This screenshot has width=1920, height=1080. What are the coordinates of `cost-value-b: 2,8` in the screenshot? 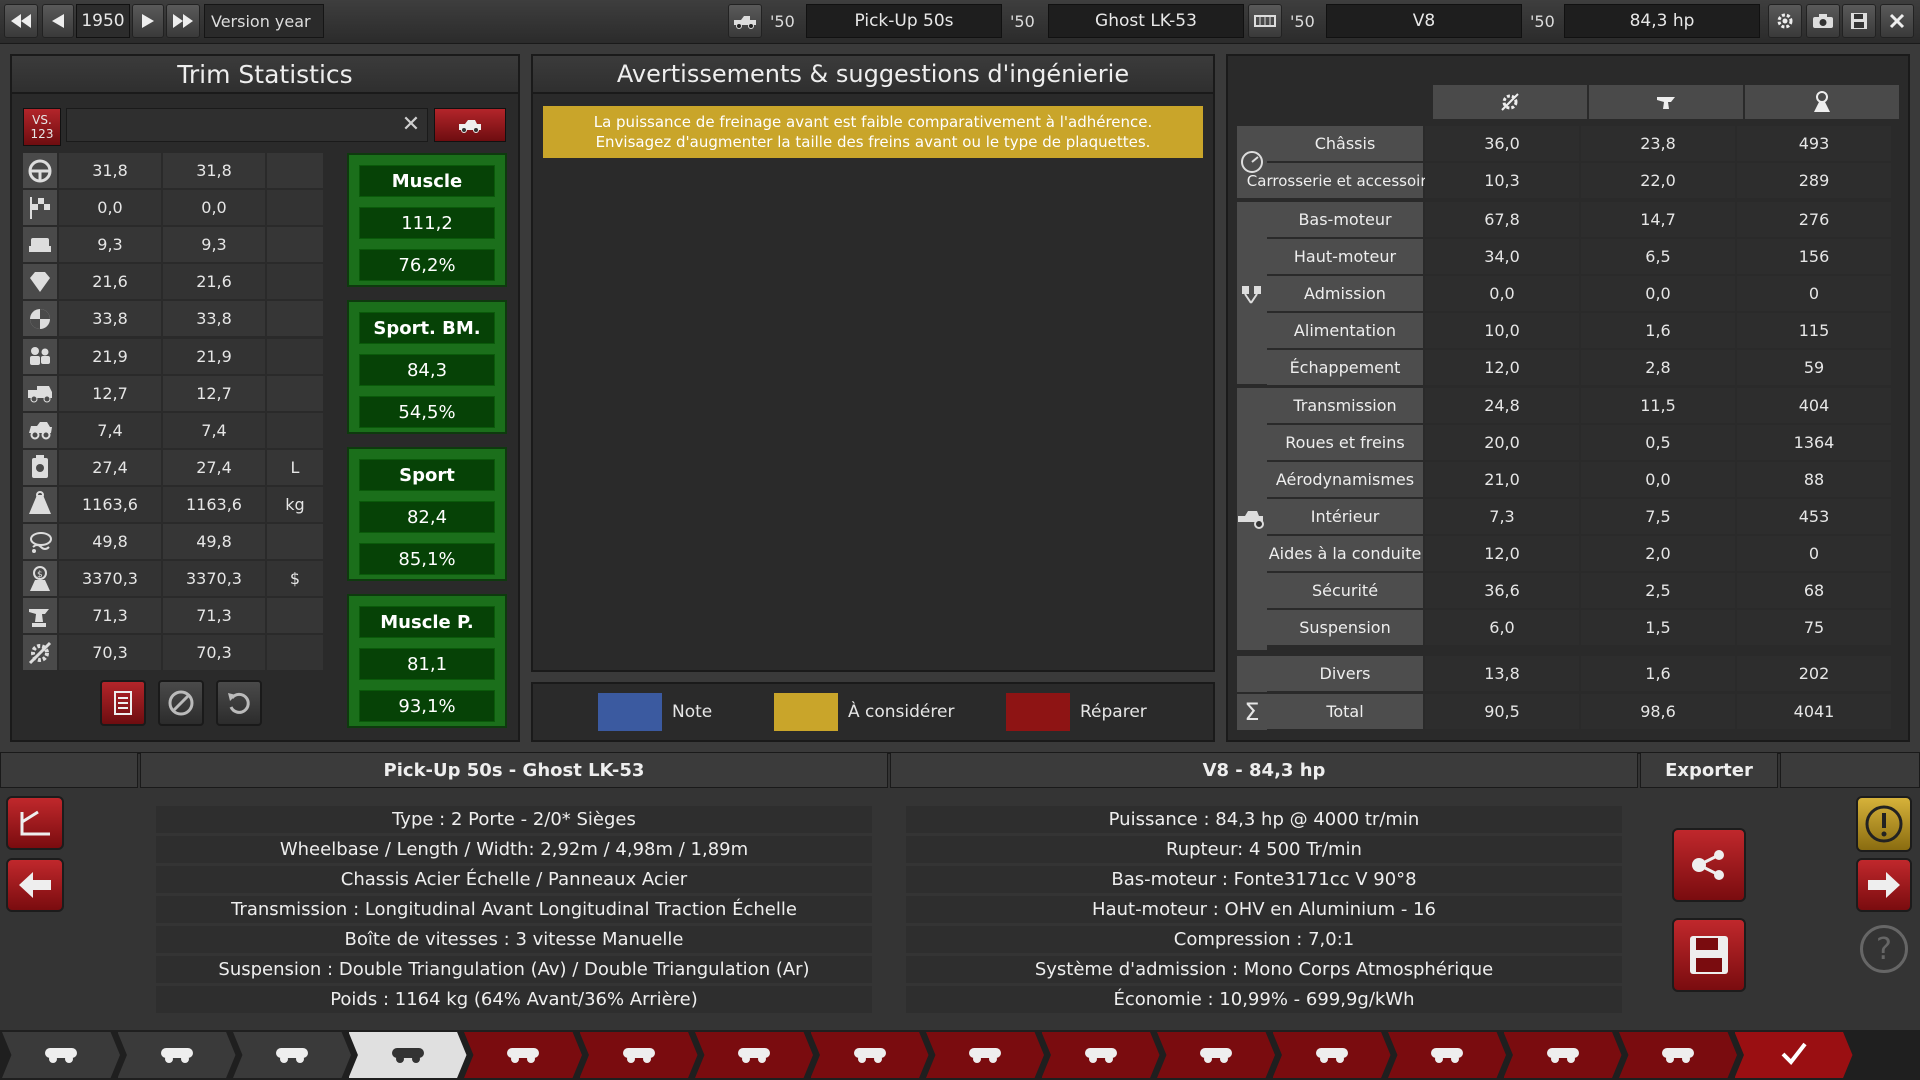 It's located at (1658, 367).